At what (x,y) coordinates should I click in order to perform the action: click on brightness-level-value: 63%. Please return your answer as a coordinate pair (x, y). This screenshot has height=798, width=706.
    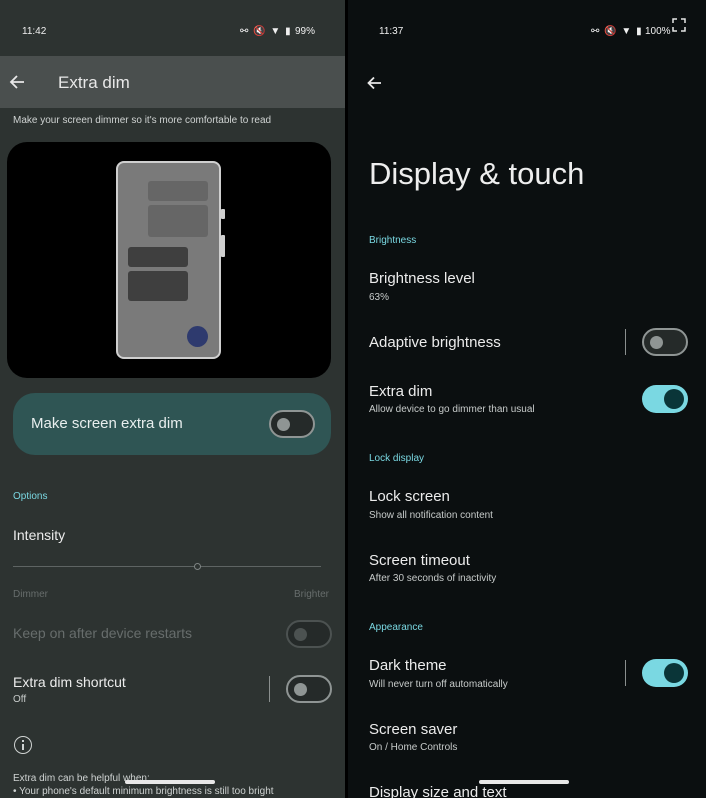
    Looking at the image, I should click on (379, 297).